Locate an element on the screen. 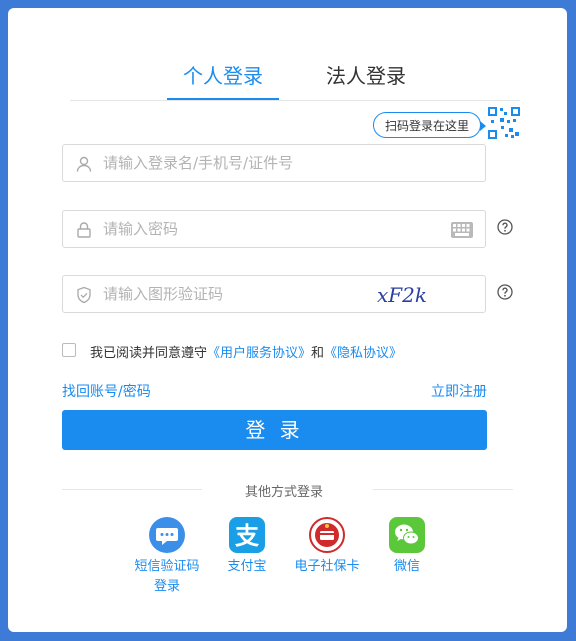  social-security-label: 电子社保卡 is located at coordinates (327, 566).